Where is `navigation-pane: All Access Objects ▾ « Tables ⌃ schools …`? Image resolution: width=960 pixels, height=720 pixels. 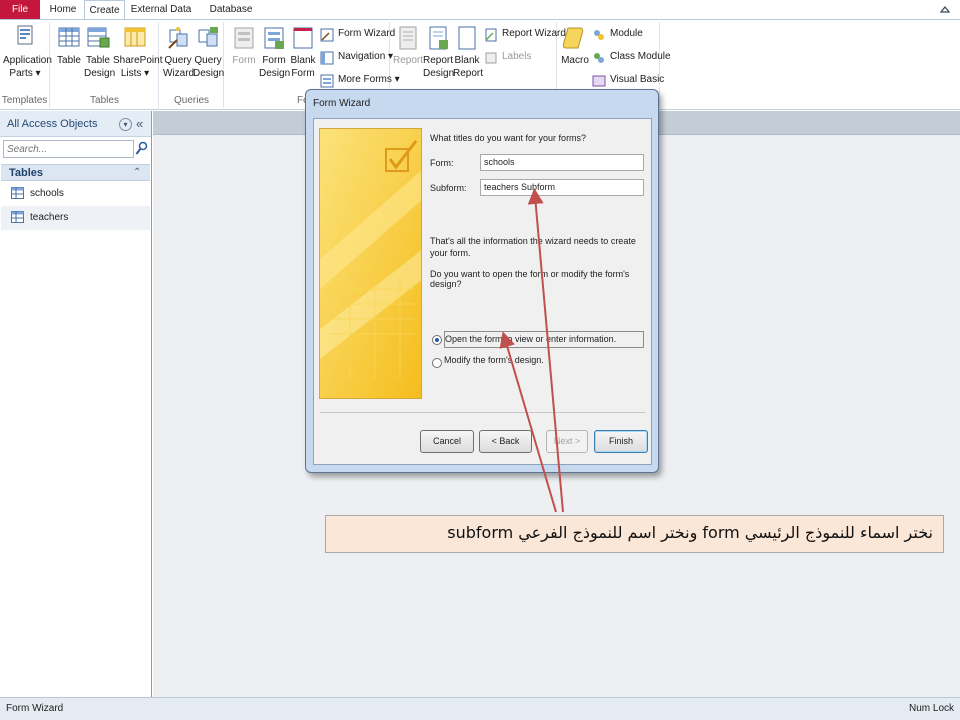
navigation-pane: All Access Objects ▾ « Tables ⌃ schools … is located at coordinates (76, 404).